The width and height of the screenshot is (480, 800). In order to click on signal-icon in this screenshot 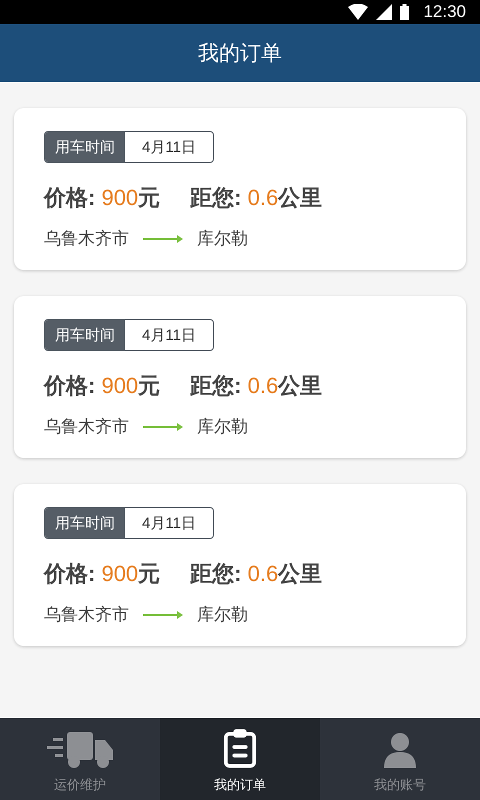, I will do `click(384, 12)`.